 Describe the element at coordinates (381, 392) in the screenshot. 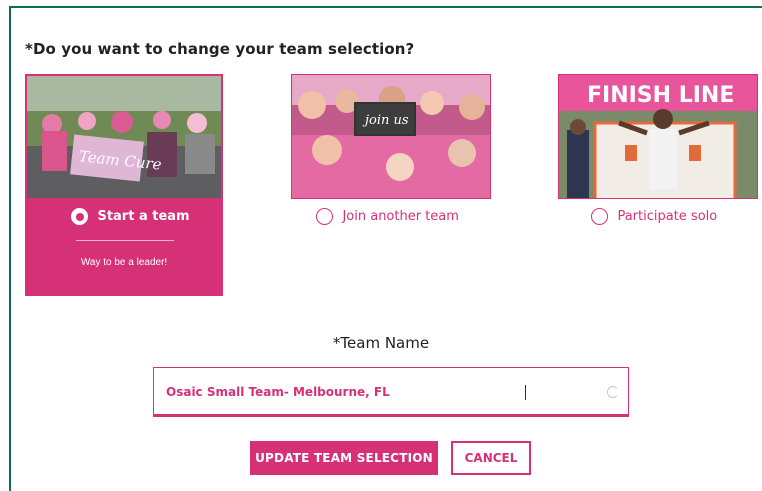

I see `team-name-input` at that location.